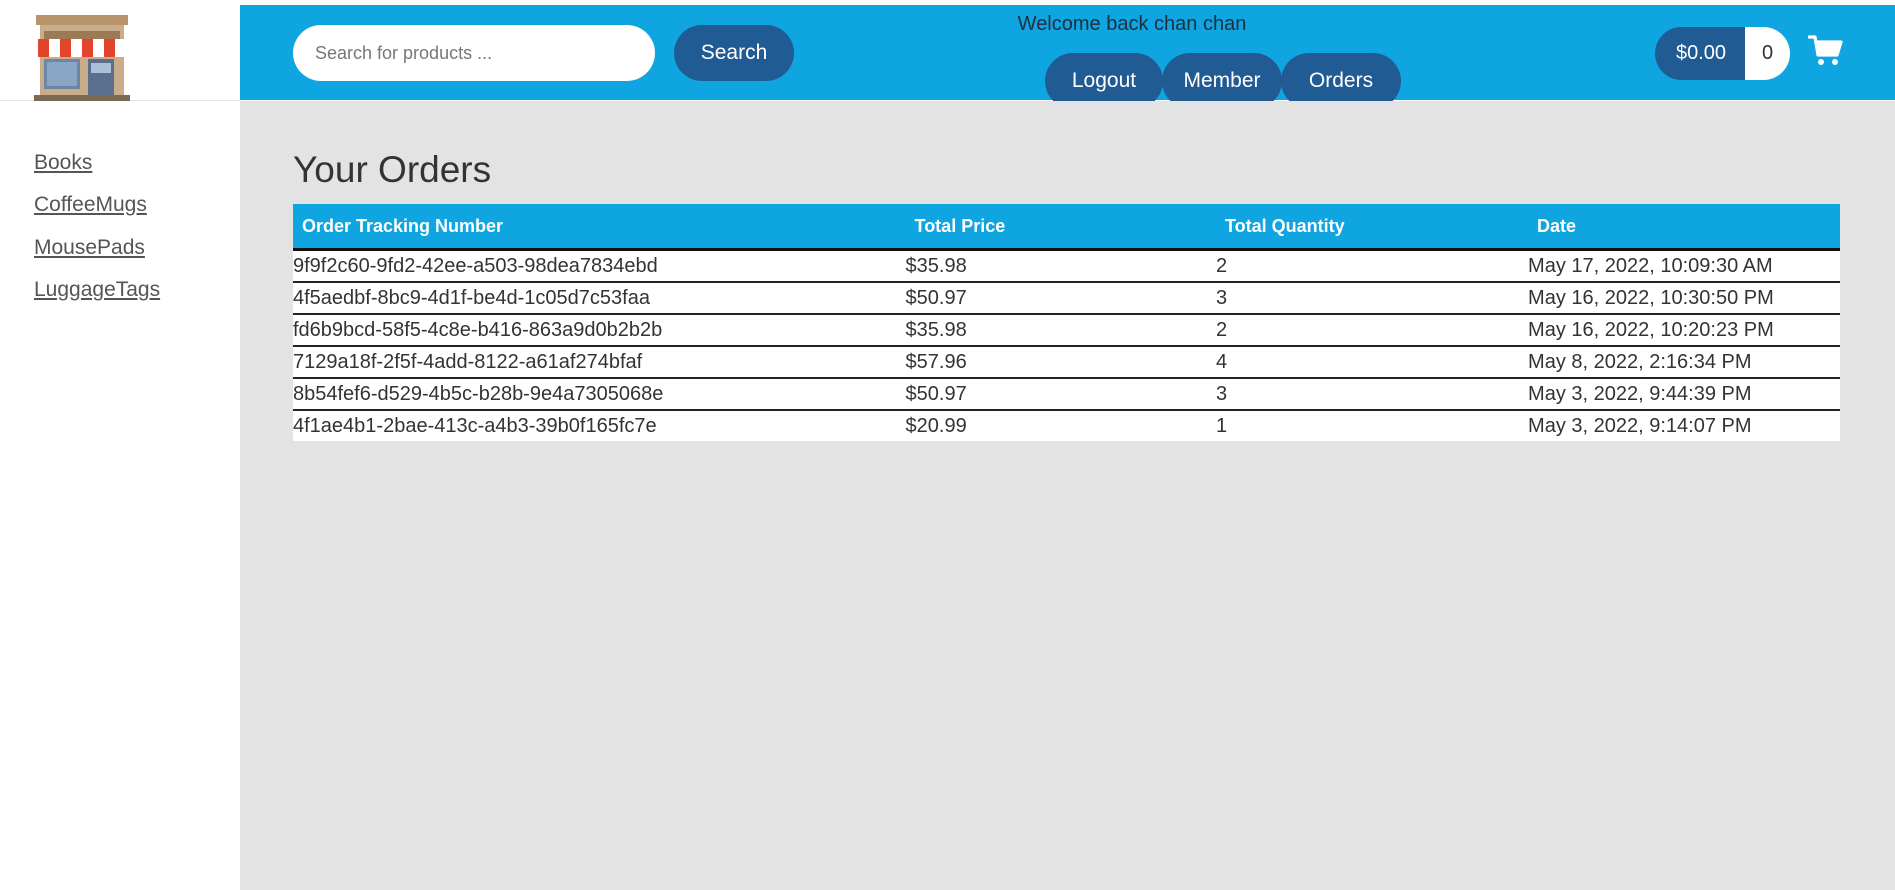  What do you see at coordinates (1826, 51) in the screenshot?
I see `shopping-cart-icon` at bounding box center [1826, 51].